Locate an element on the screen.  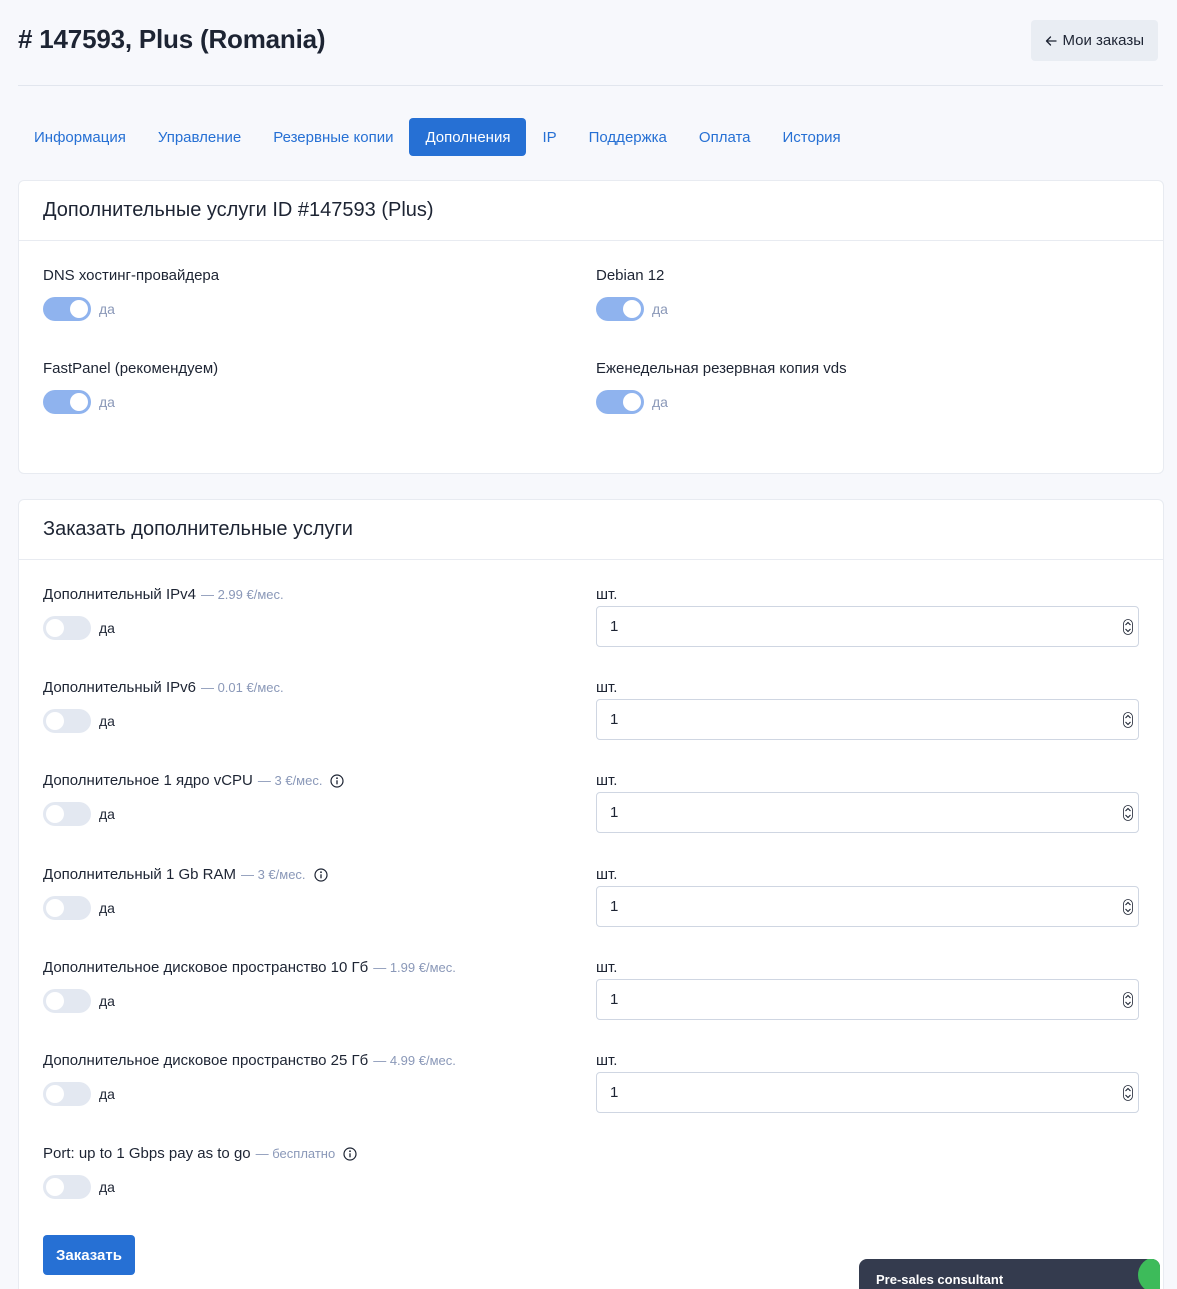
addon-ipv6: Дополнительный IPv6 — 0.01 €/мес. да is located at coordinates (163, 706).